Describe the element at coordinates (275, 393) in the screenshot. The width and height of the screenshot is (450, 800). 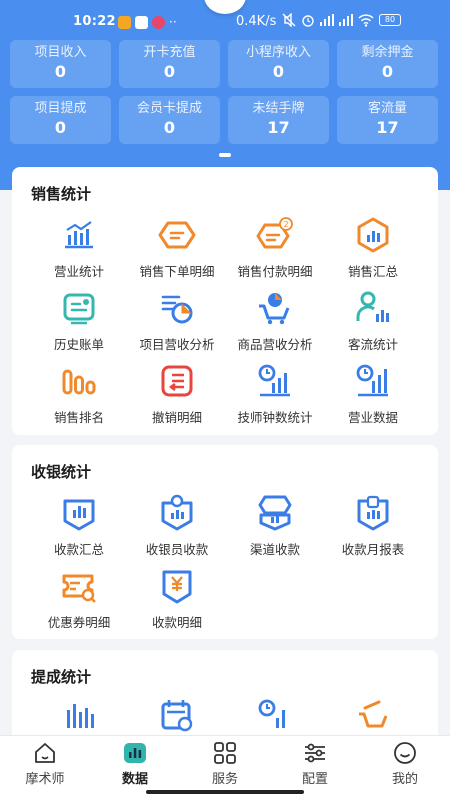
I see `tile-technician-clock-stats: 技师钟数统计` at that location.